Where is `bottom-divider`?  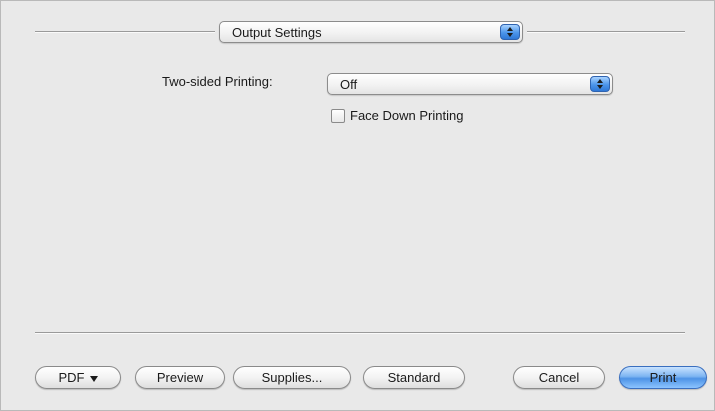
bottom-divider is located at coordinates (360, 333).